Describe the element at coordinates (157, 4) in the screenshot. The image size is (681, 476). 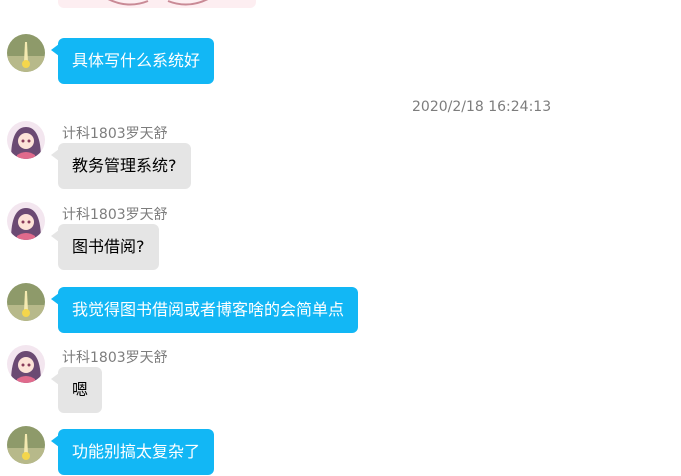
I see `sticker-image-partial` at that location.